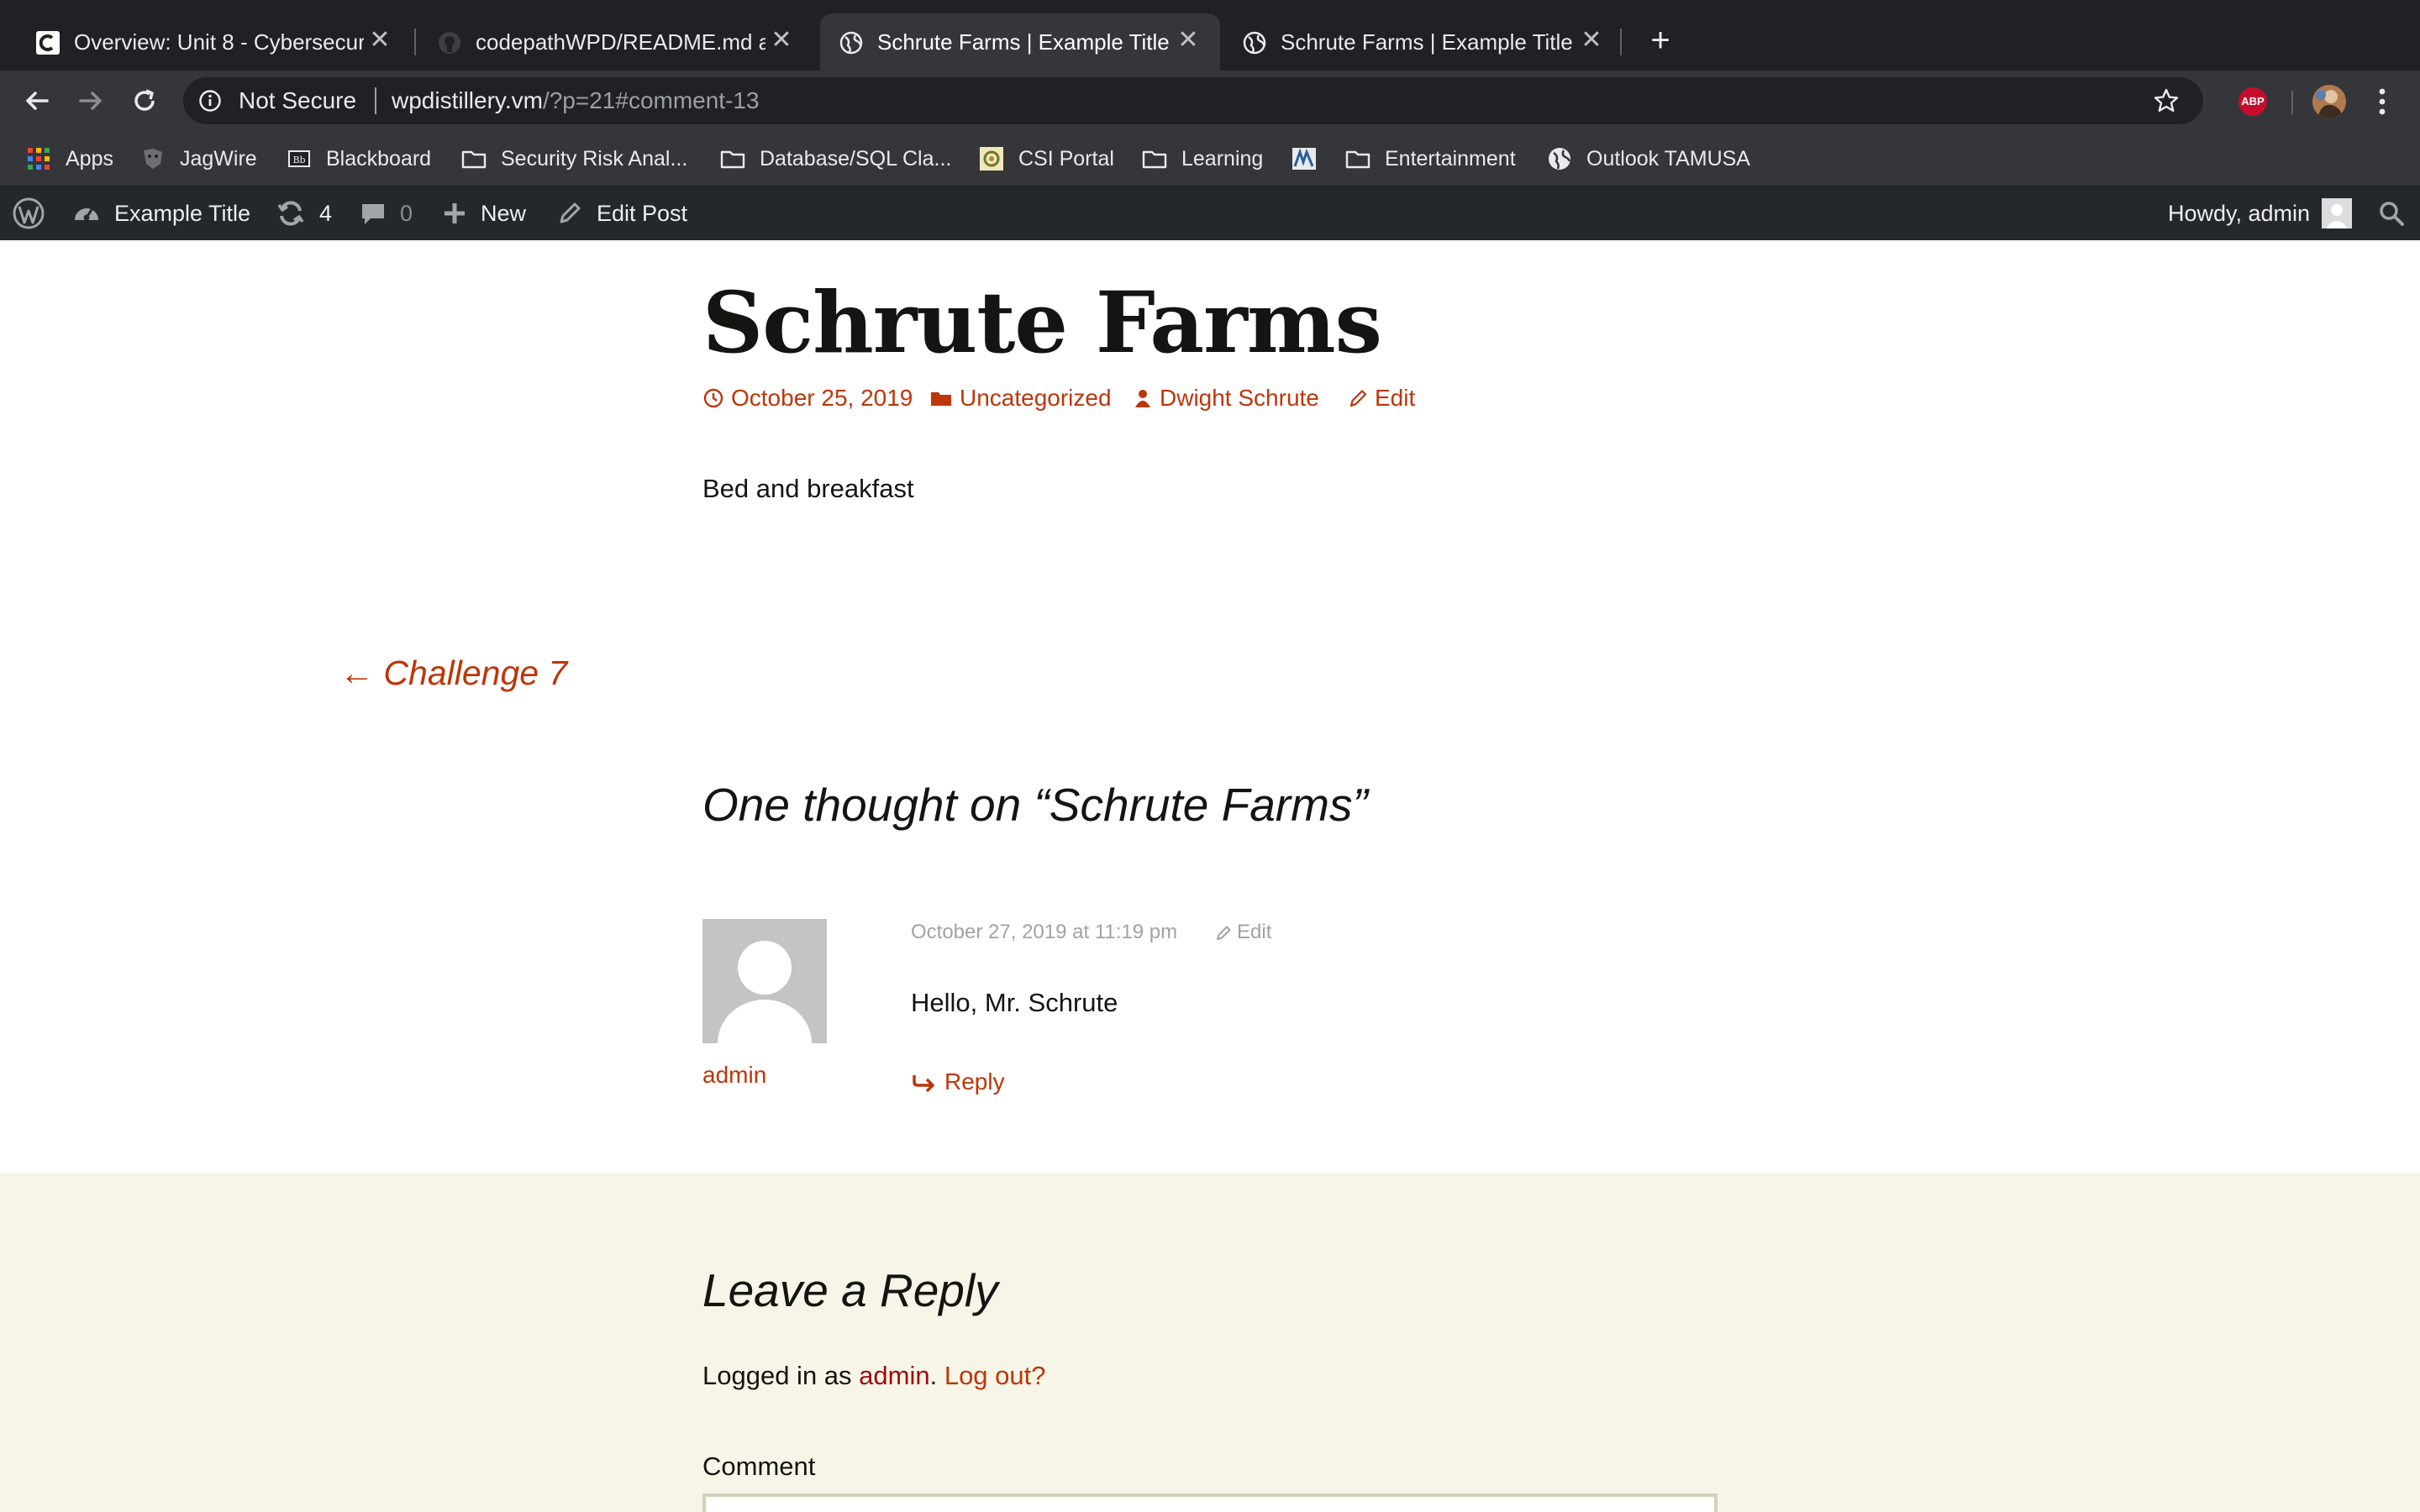 Image resolution: width=2420 pixels, height=1512 pixels. I want to click on comment-bubble-icon, so click(373, 214).